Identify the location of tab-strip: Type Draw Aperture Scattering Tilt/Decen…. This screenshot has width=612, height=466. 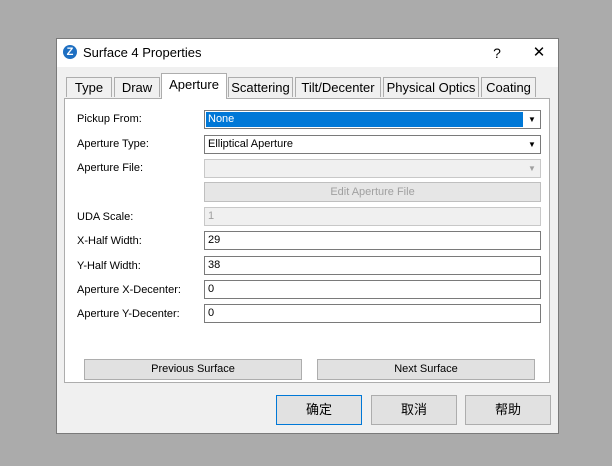
(307, 86).